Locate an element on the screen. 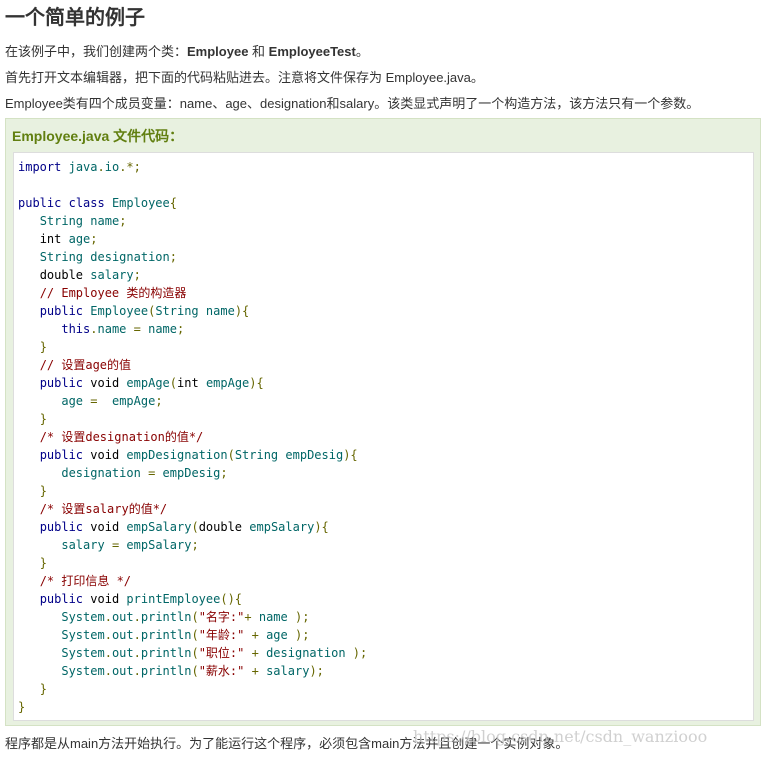 Image resolution: width=775 pixels, height=757 pixels. code-line: String name; is located at coordinates (192, 221).